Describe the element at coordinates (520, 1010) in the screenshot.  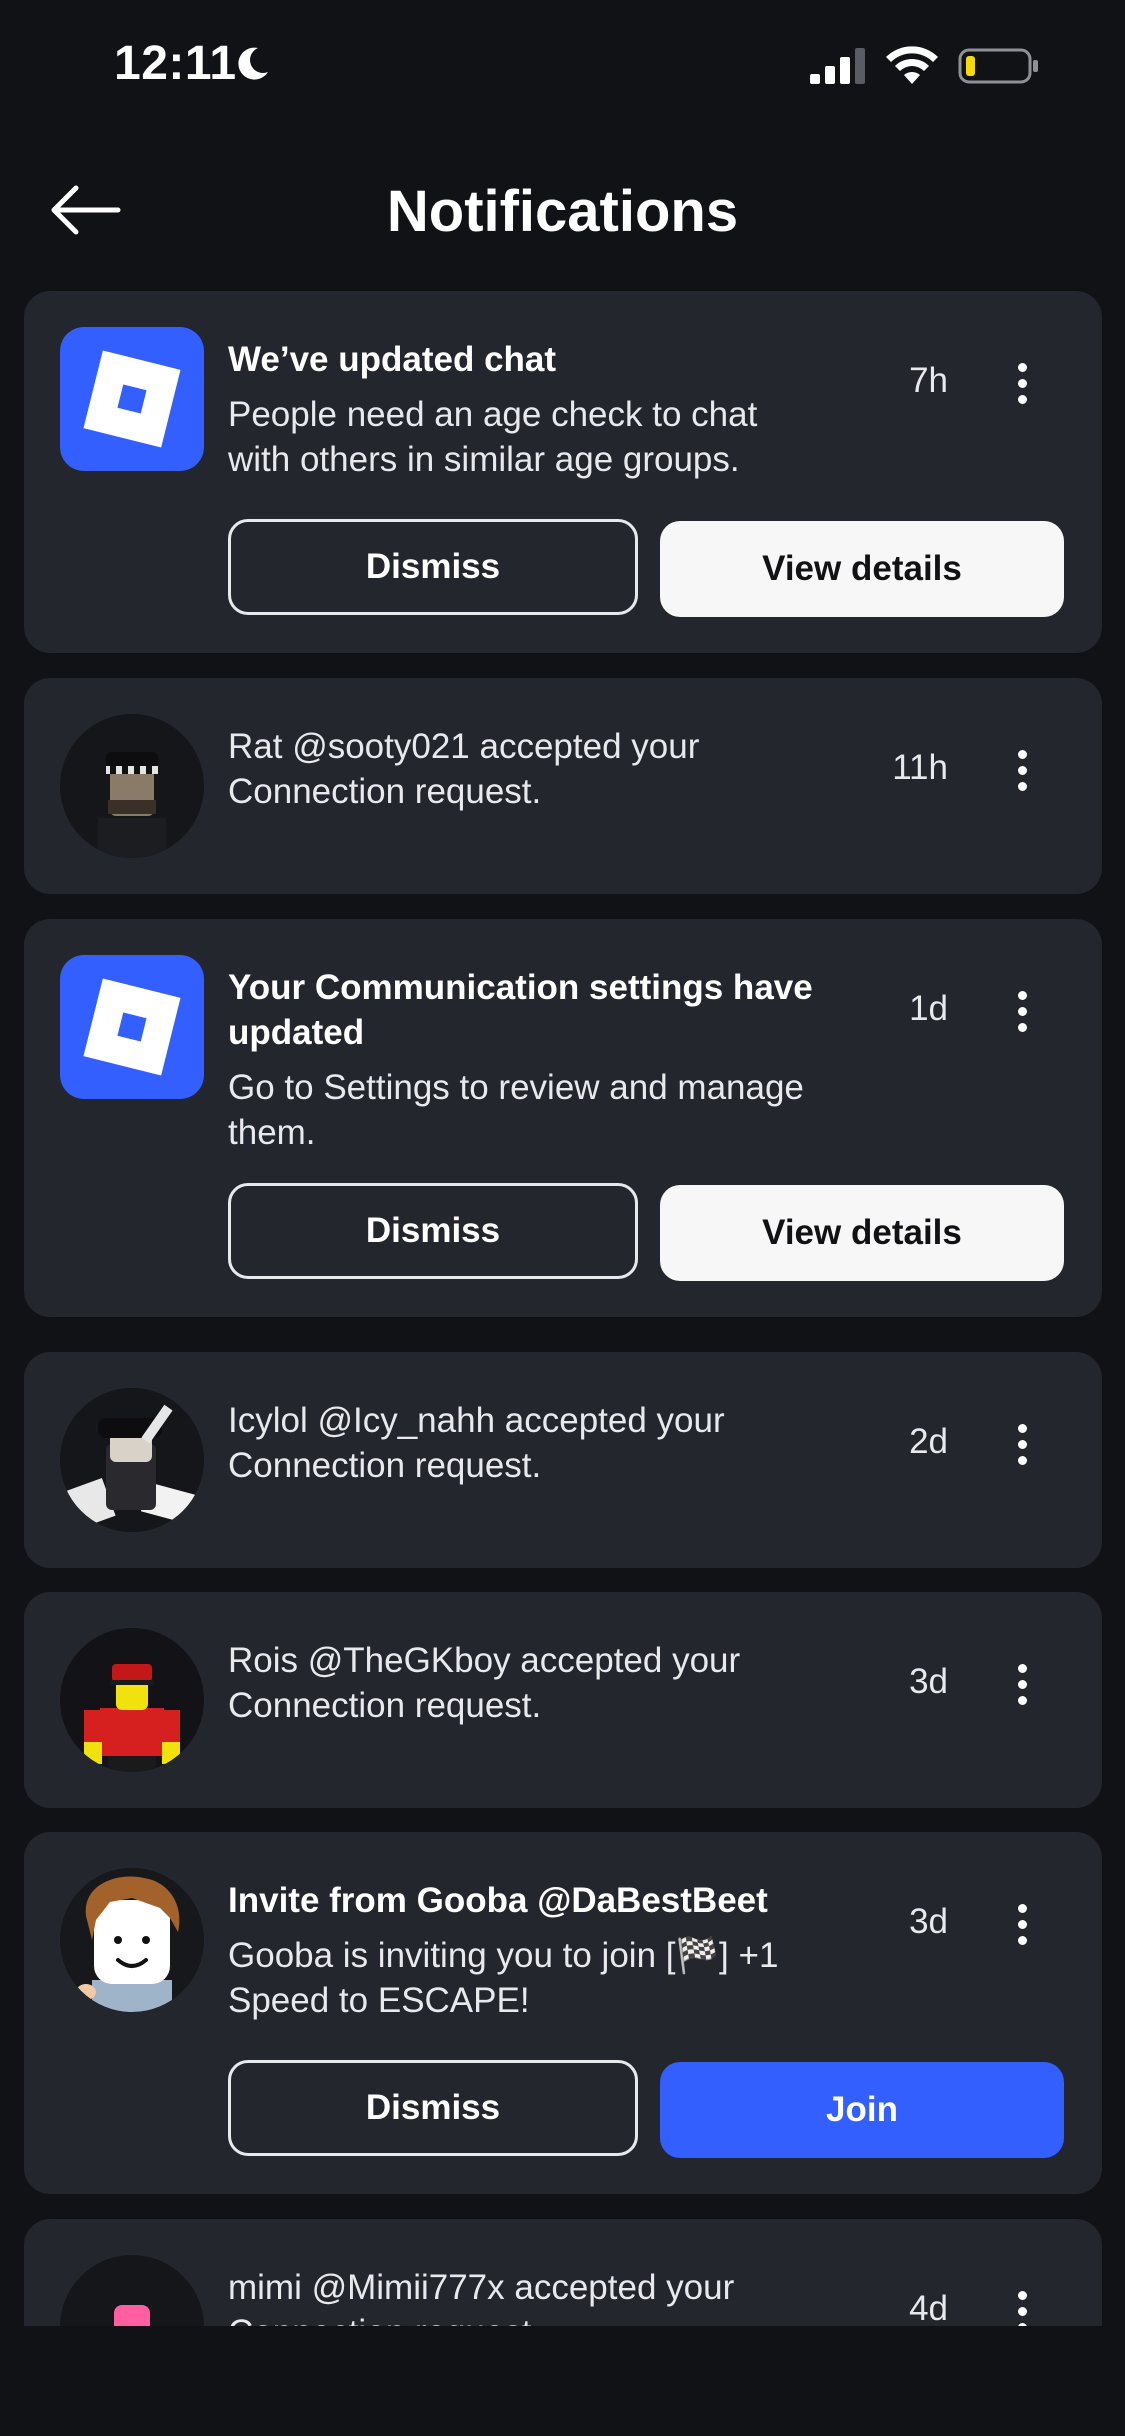
I see `notification-title: Your Communication settings have updated` at that location.